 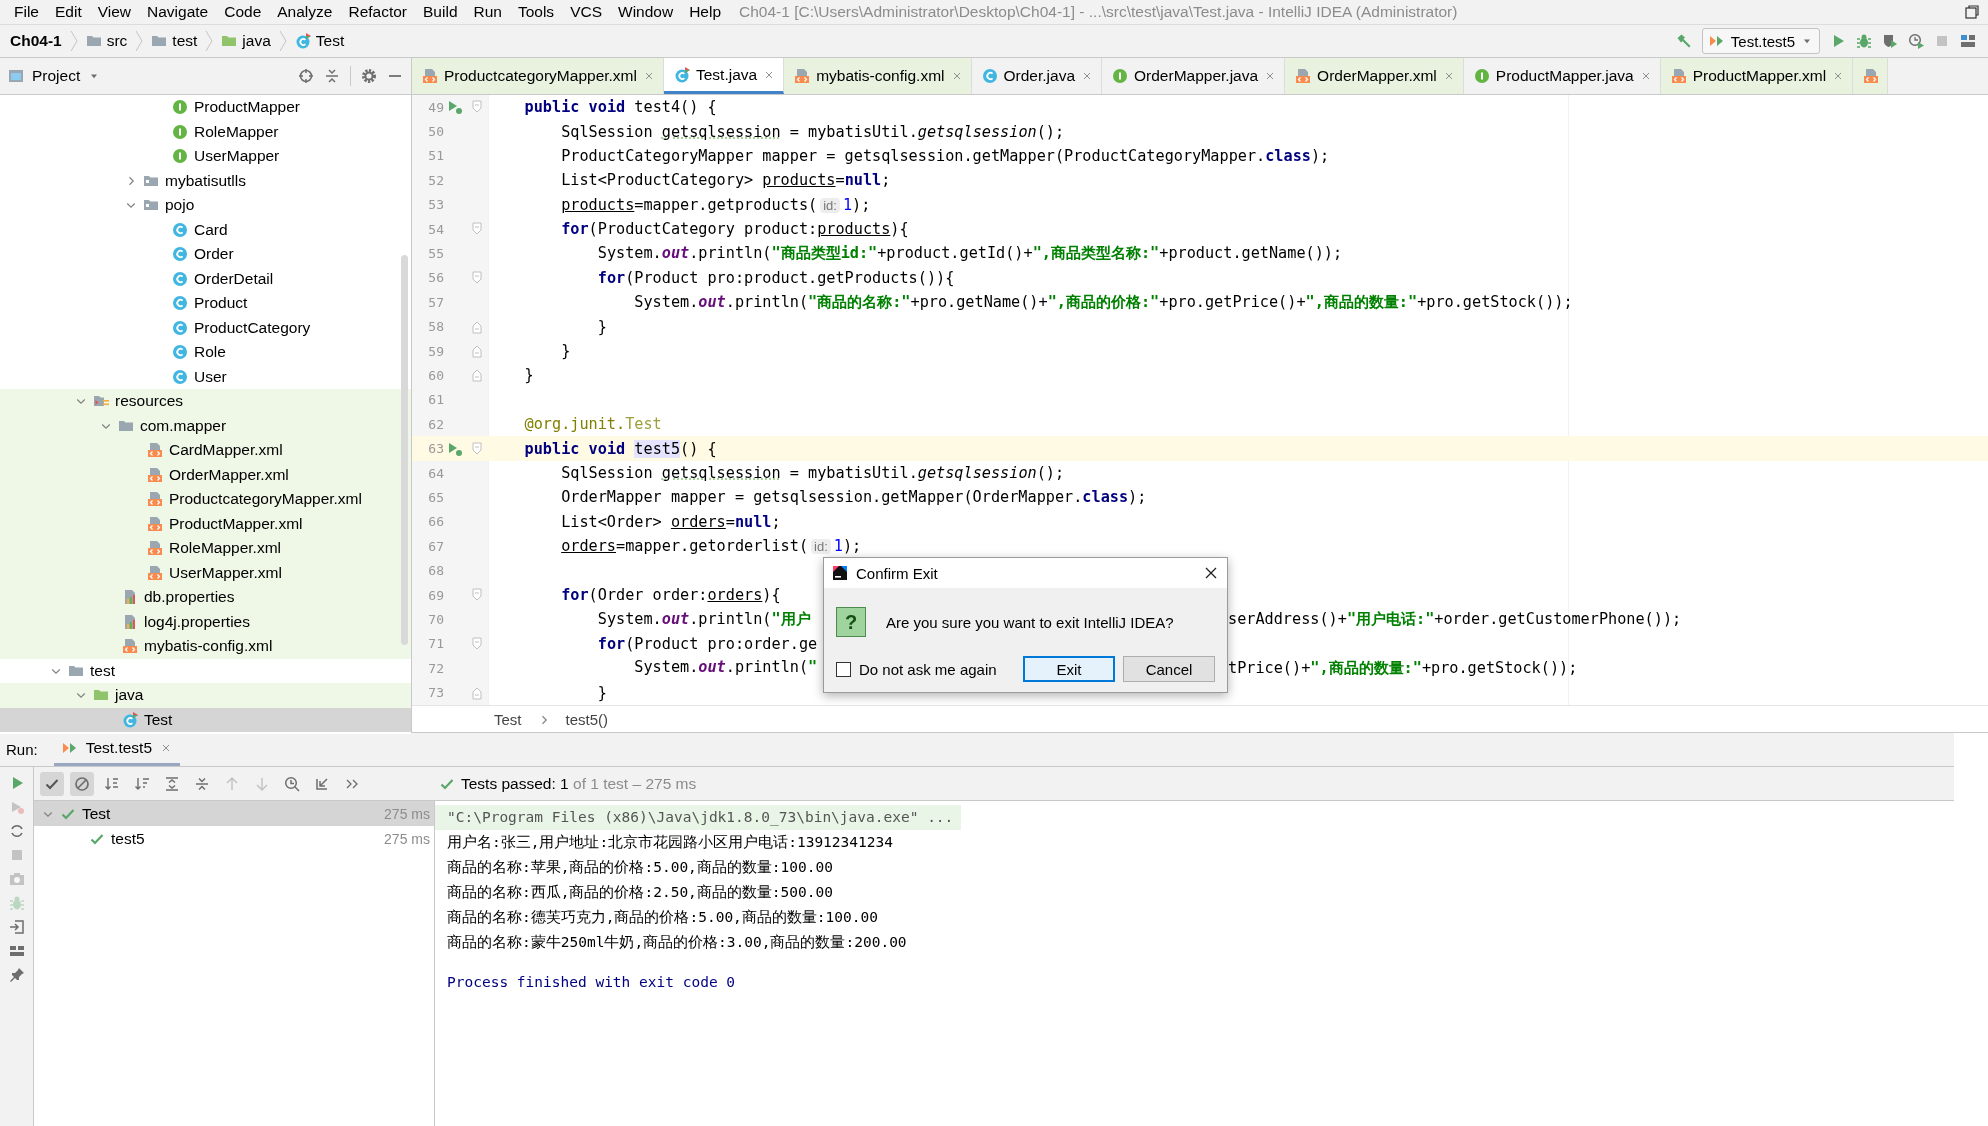 What do you see at coordinates (36, 41) in the screenshot?
I see `breadcrumb: Ch04-1` at bounding box center [36, 41].